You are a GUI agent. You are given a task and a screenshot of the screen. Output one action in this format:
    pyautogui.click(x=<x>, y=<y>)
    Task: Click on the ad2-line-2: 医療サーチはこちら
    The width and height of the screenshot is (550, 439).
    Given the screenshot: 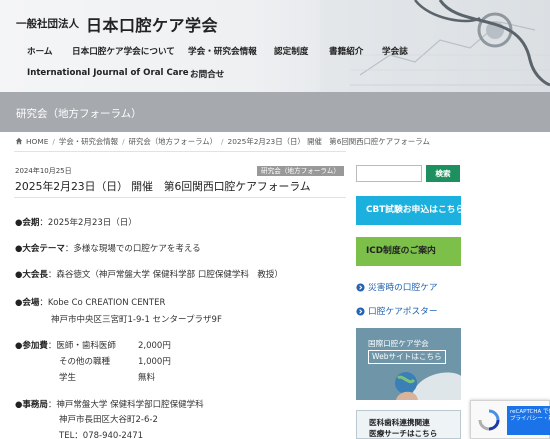 What is the action you would take?
    pyautogui.click(x=403, y=433)
    